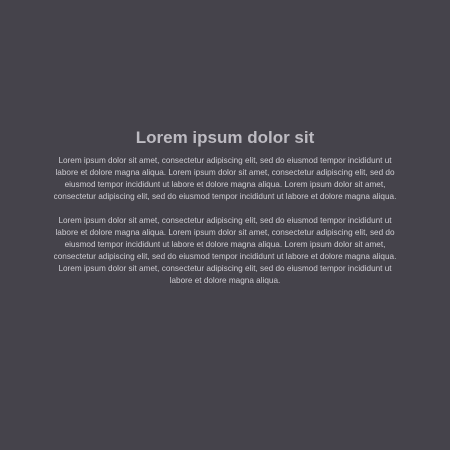 This screenshot has height=450, width=450. Describe the element at coordinates (225, 137) in the screenshot. I see `page-title: Lorem ipsum dolor sit` at that location.